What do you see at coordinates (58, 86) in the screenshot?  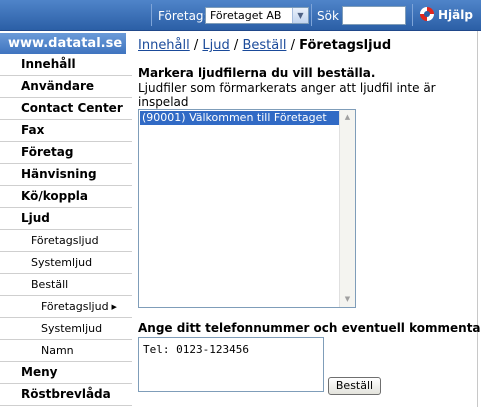 I see `sidebar-item-label: Användare` at bounding box center [58, 86].